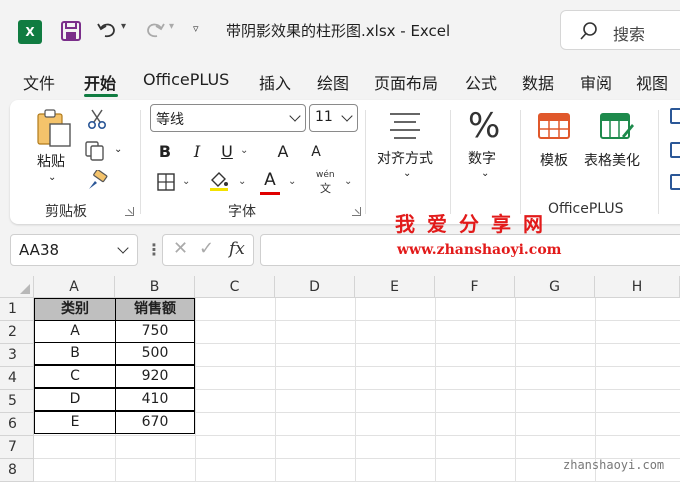 The height and width of the screenshot is (482, 680). Describe the element at coordinates (407, 173) in the screenshot. I see `alignment-dropdown-icon: ⌄` at that location.